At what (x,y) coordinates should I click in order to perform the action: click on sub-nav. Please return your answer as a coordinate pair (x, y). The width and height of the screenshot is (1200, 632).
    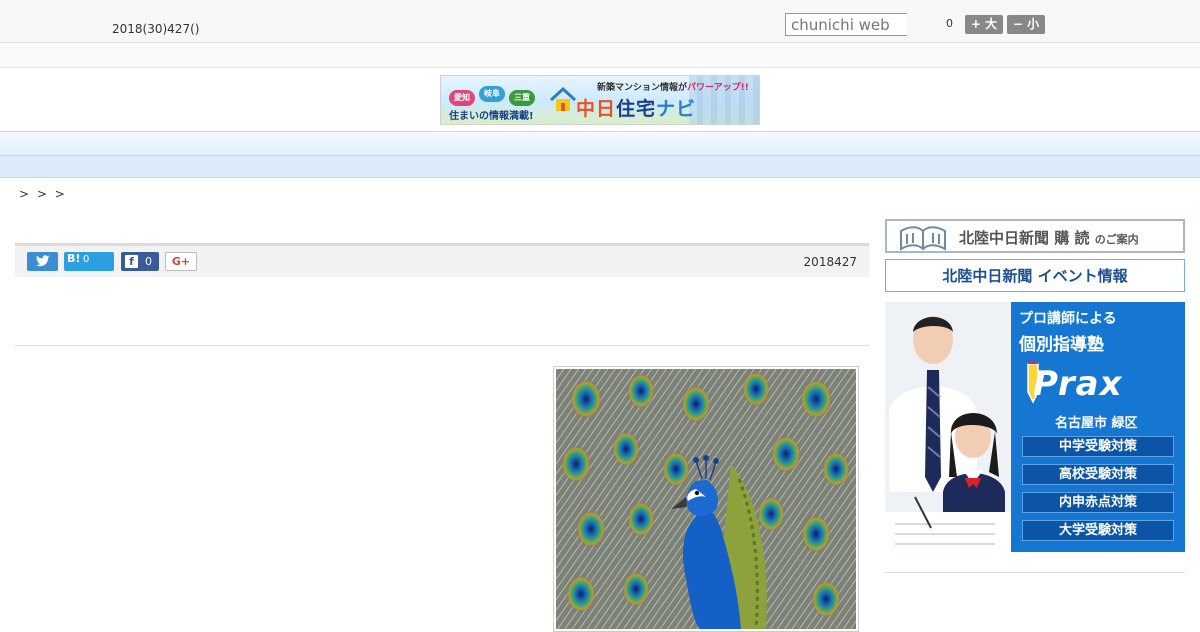
    Looking at the image, I should click on (600, 167).